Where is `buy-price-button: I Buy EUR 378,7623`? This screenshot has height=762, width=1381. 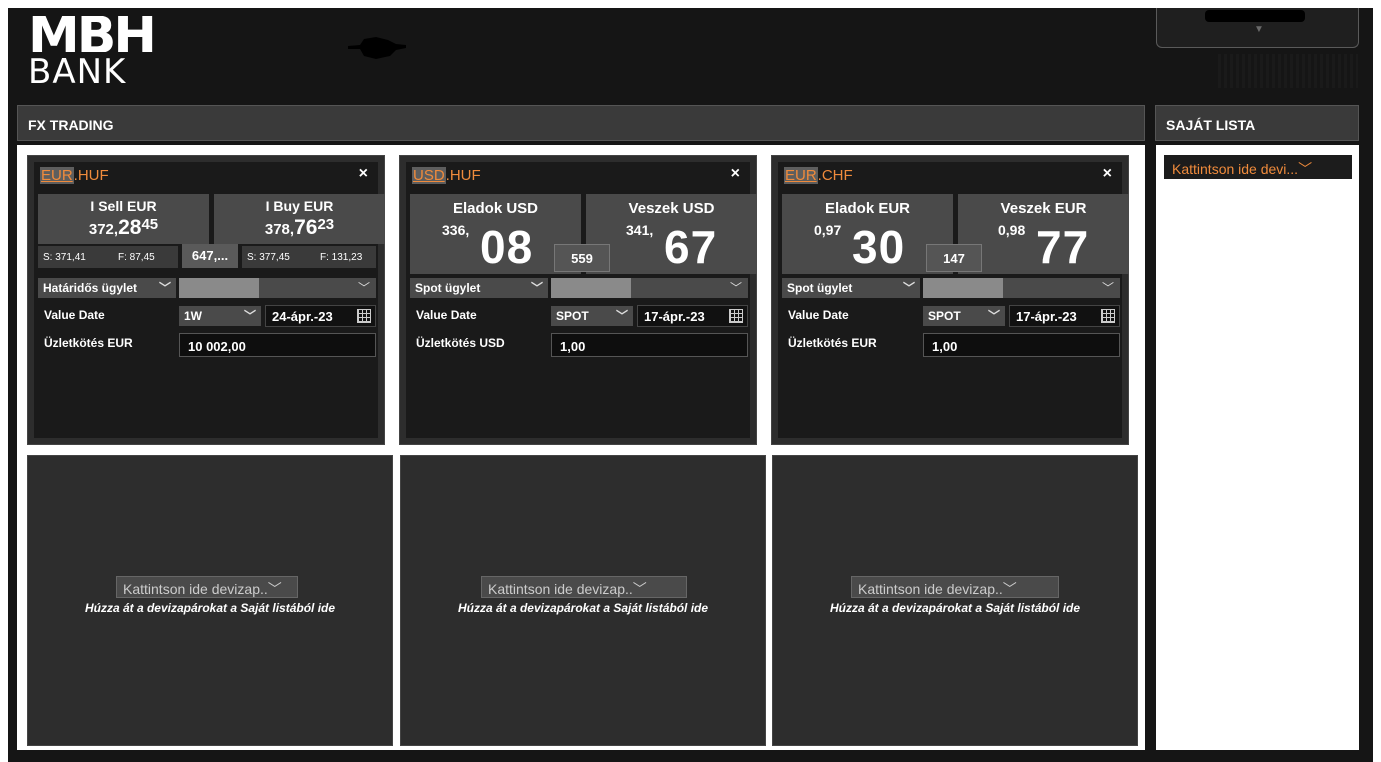
buy-price-button: I Buy EUR 378,7623 is located at coordinates (299, 219).